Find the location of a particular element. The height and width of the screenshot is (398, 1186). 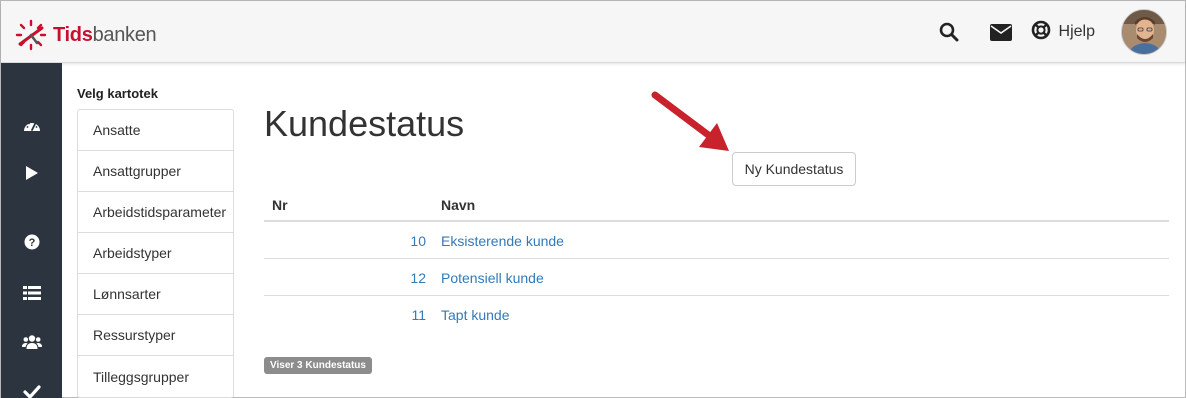

help-button: Hjelp is located at coordinates (1063, 32).